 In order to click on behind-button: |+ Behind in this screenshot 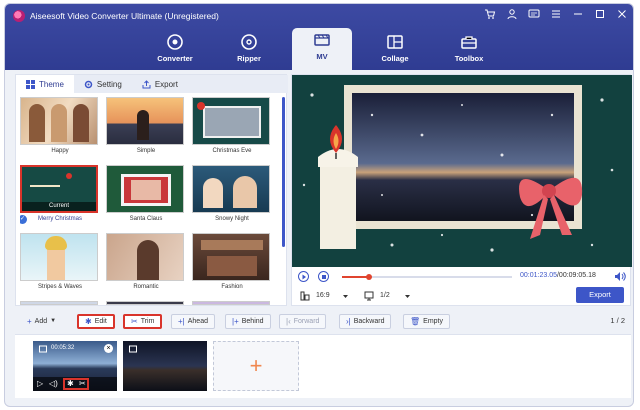, I will do `click(248, 321)`.